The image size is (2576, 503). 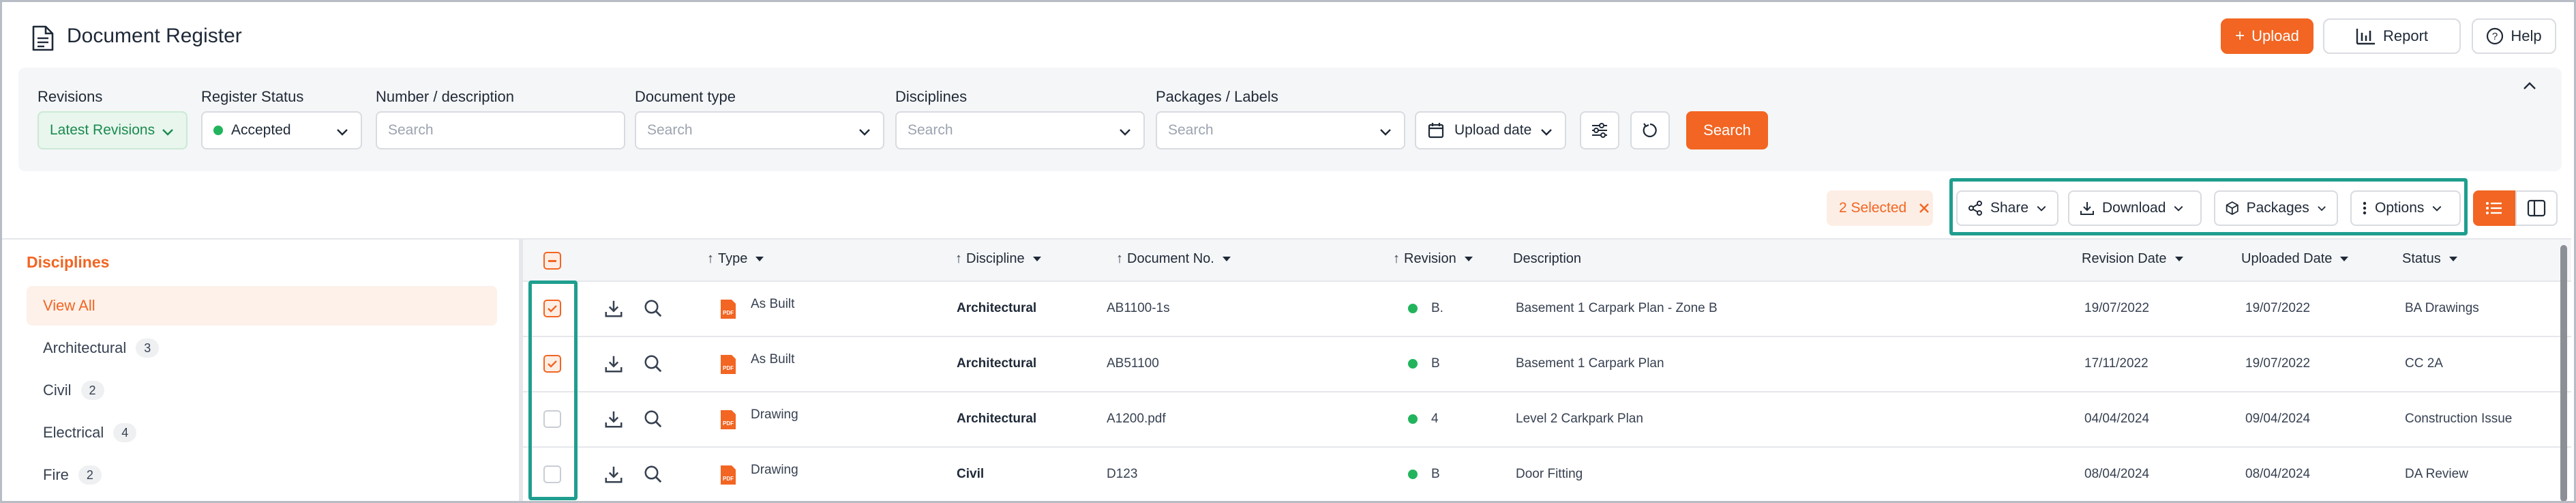 What do you see at coordinates (1425, 308) in the screenshot?
I see `cell-revision: B.` at bounding box center [1425, 308].